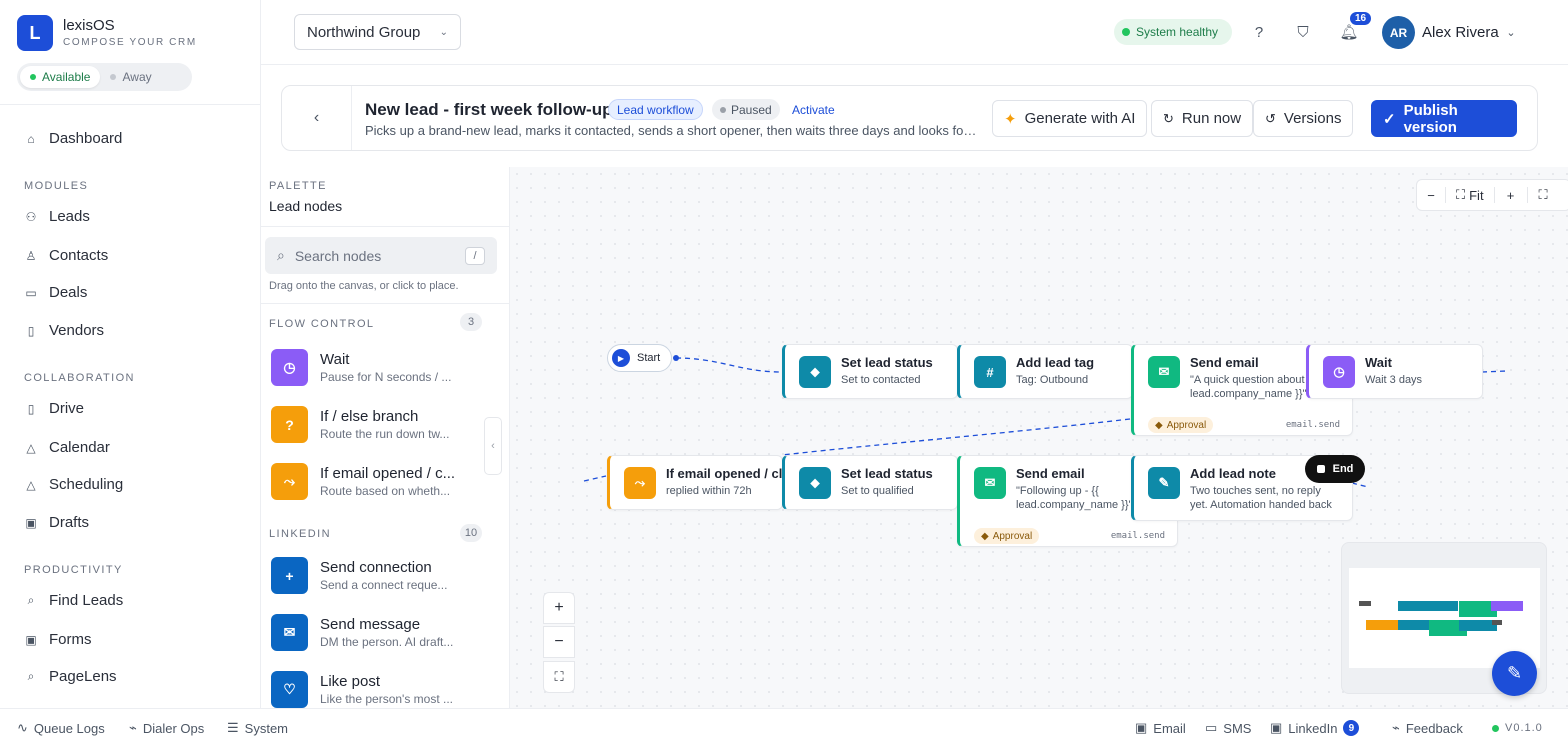 The image size is (1568, 745). Describe the element at coordinates (1511, 32) in the screenshot. I see `chevron-down-icon: ⌄` at that location.